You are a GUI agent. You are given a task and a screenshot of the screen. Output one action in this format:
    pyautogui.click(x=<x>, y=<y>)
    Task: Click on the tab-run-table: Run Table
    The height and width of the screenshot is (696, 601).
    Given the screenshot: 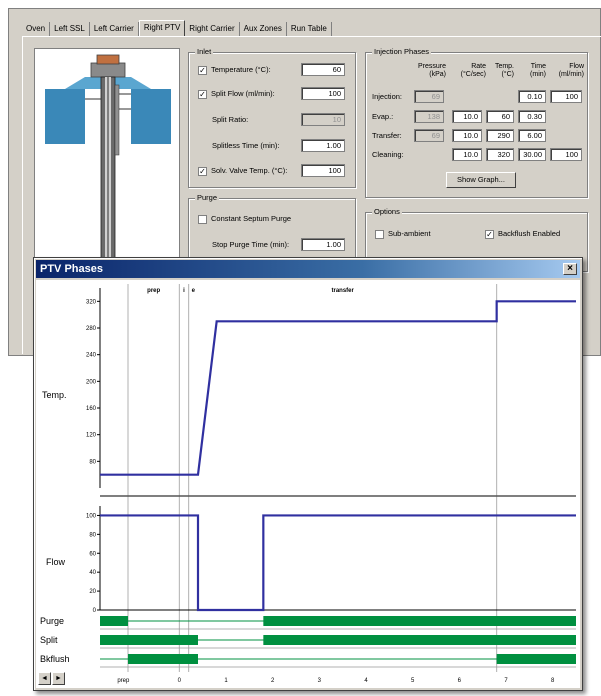 What is the action you would take?
    pyautogui.click(x=309, y=29)
    